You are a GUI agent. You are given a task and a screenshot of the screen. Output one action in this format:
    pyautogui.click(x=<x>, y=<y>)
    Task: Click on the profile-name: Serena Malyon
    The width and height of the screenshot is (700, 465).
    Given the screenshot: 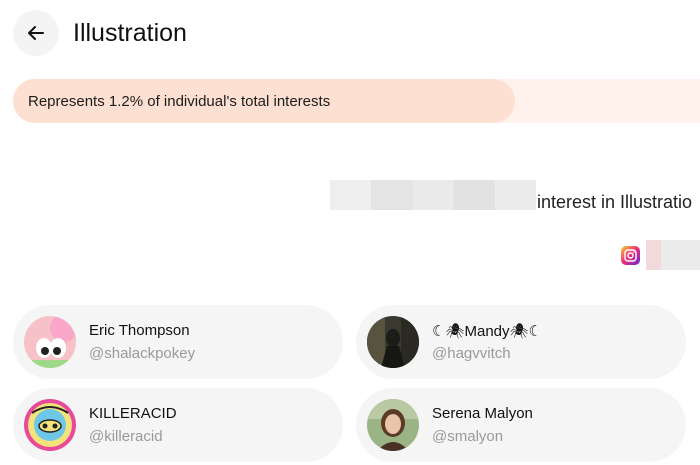 What is the action you would take?
    pyautogui.click(x=482, y=413)
    